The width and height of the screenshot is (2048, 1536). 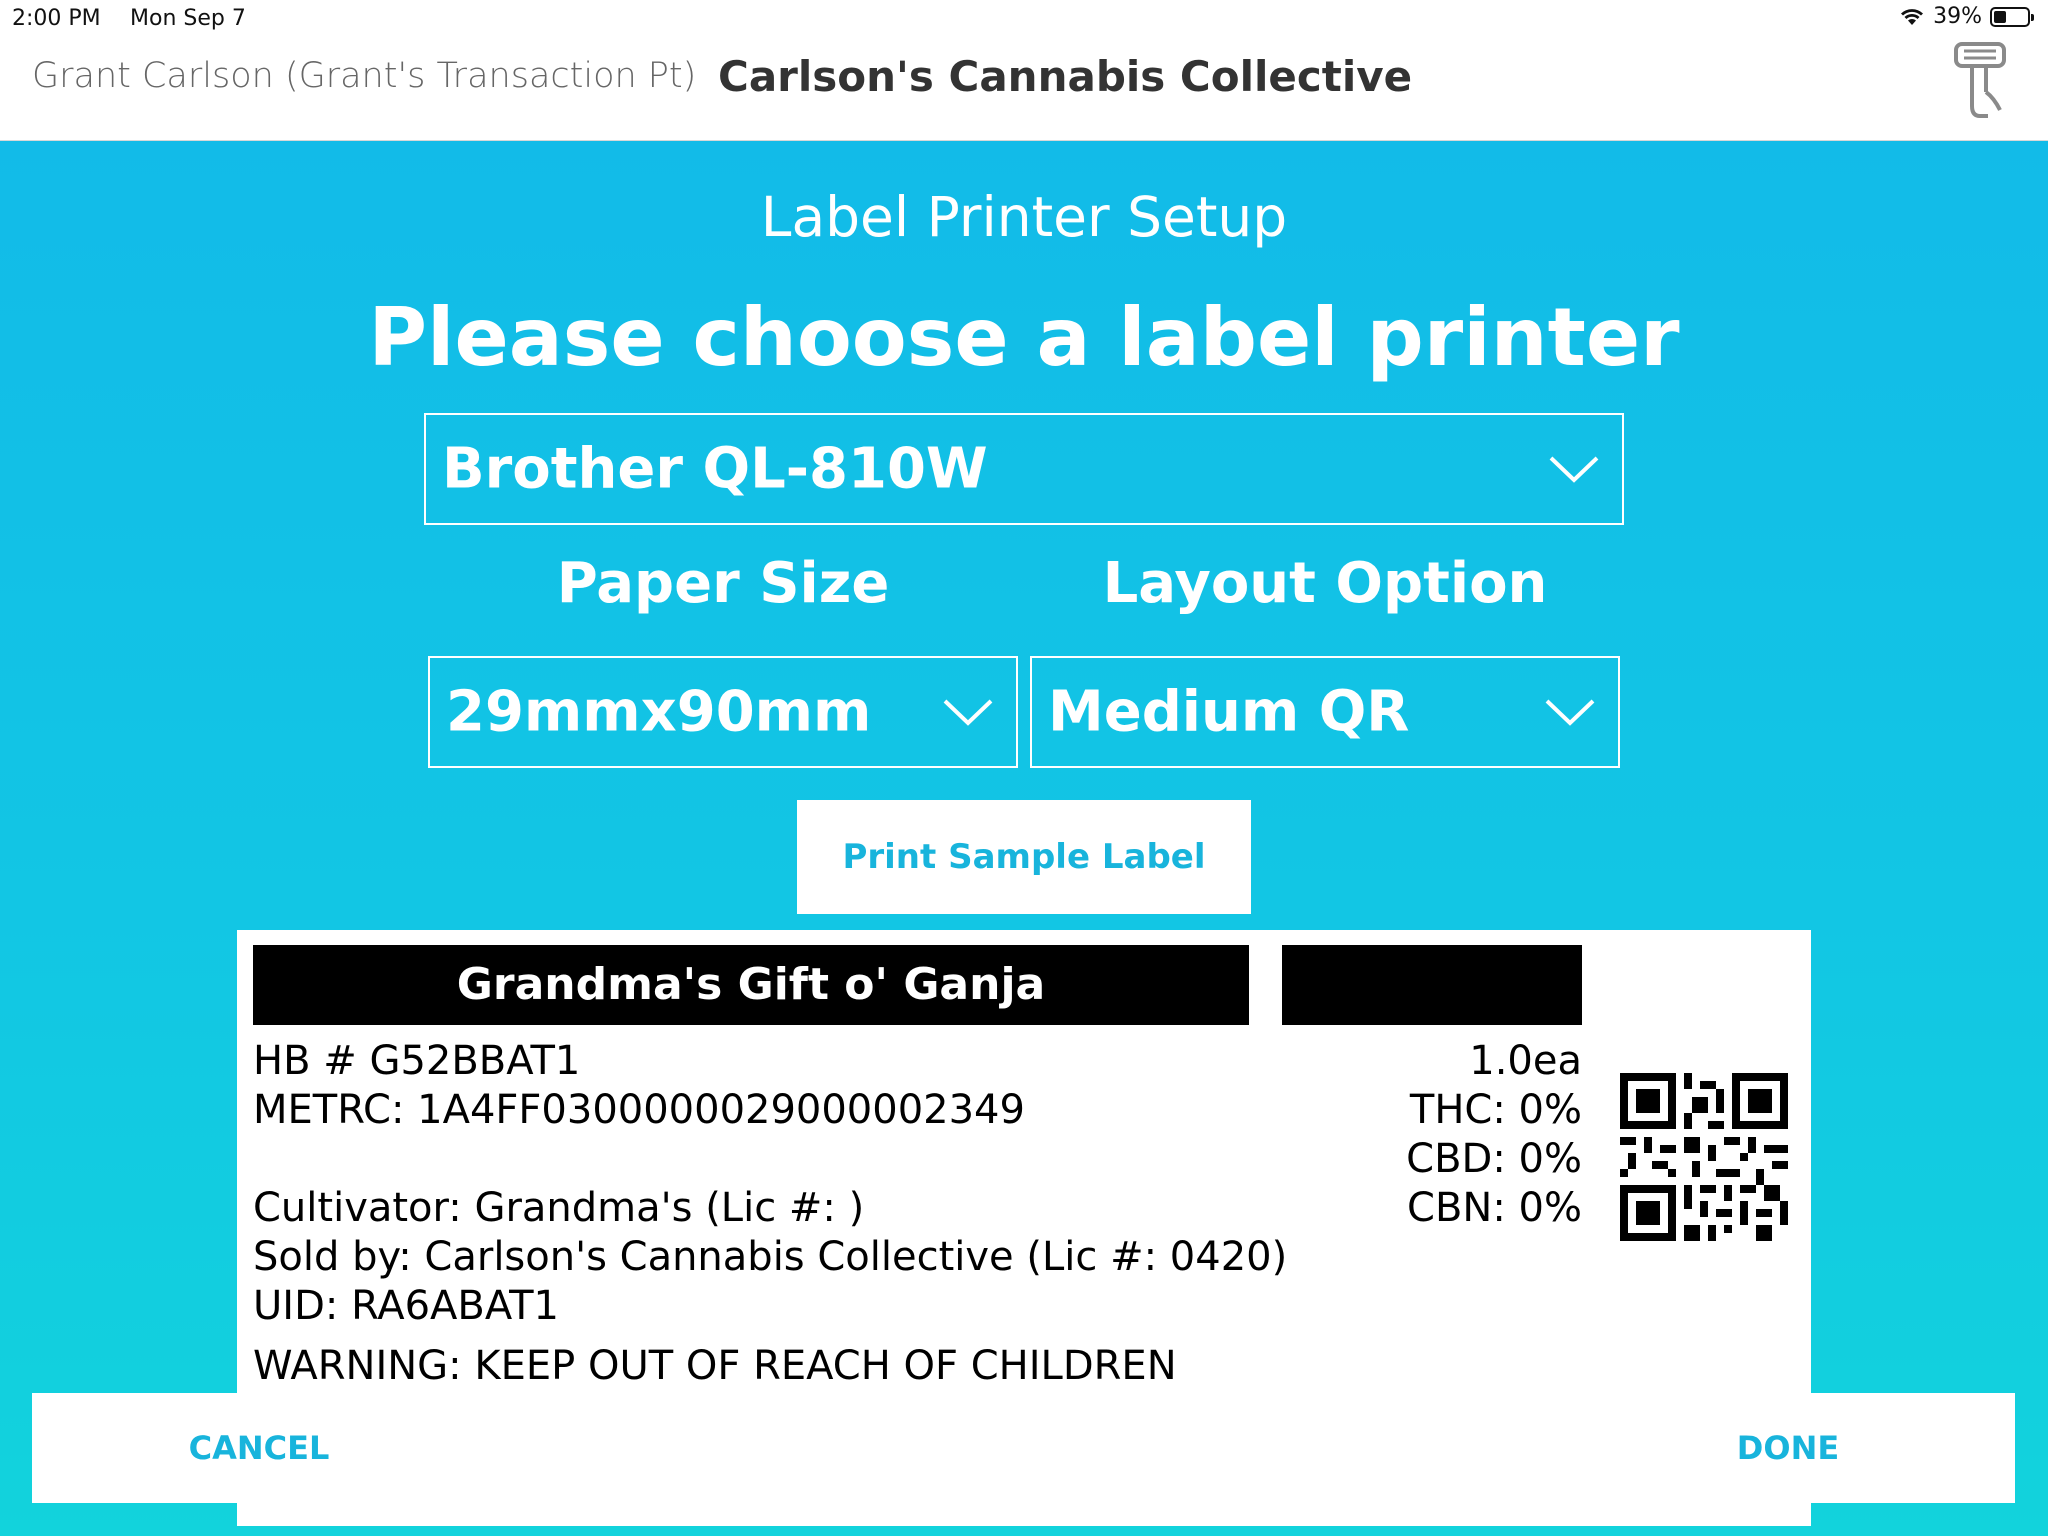 I want to click on battery-level, so click(x=2000, y=16).